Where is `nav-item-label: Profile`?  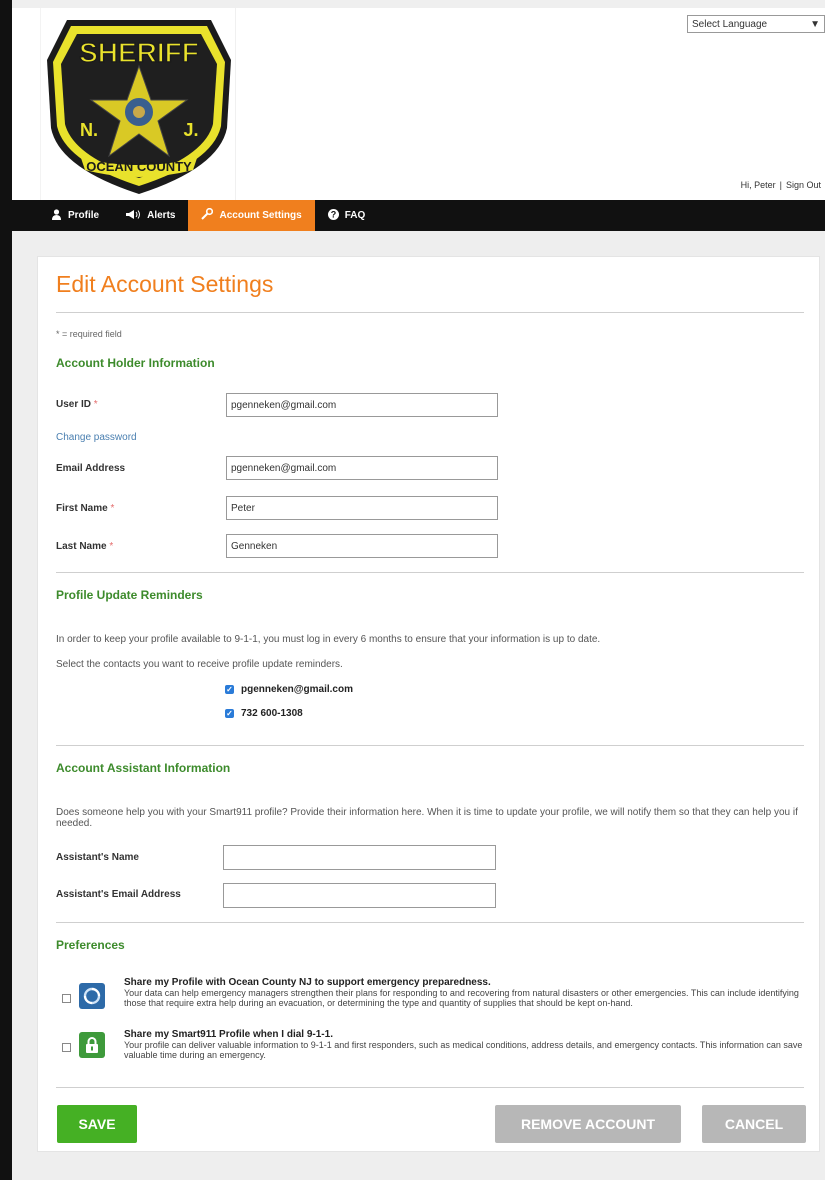
nav-item-label: Profile is located at coordinates (84, 215).